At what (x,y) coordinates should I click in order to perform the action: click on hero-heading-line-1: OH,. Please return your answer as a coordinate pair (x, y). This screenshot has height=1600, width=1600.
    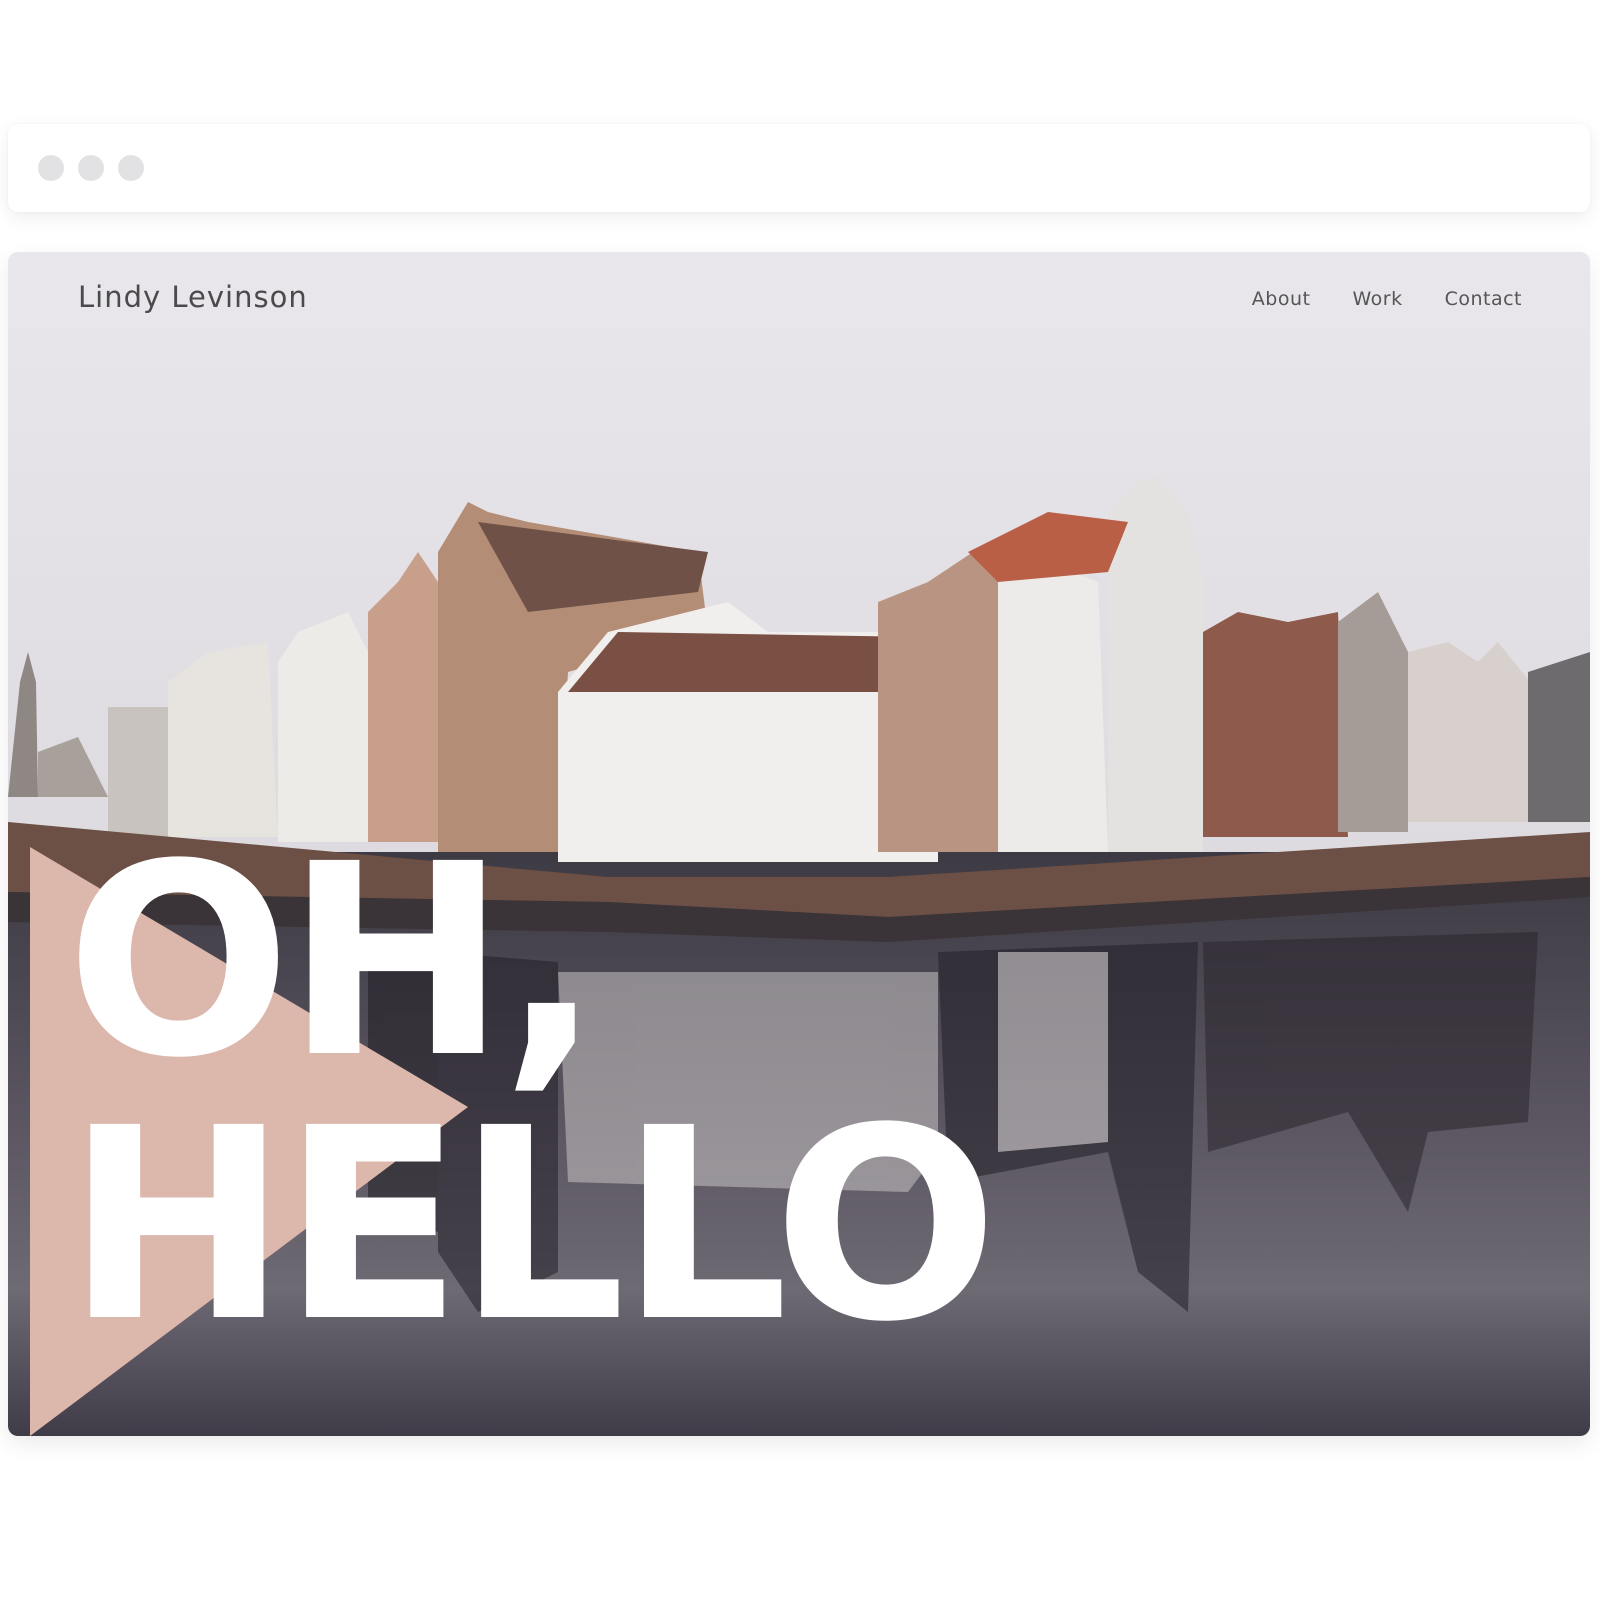
    Looking at the image, I should click on (334, 962).